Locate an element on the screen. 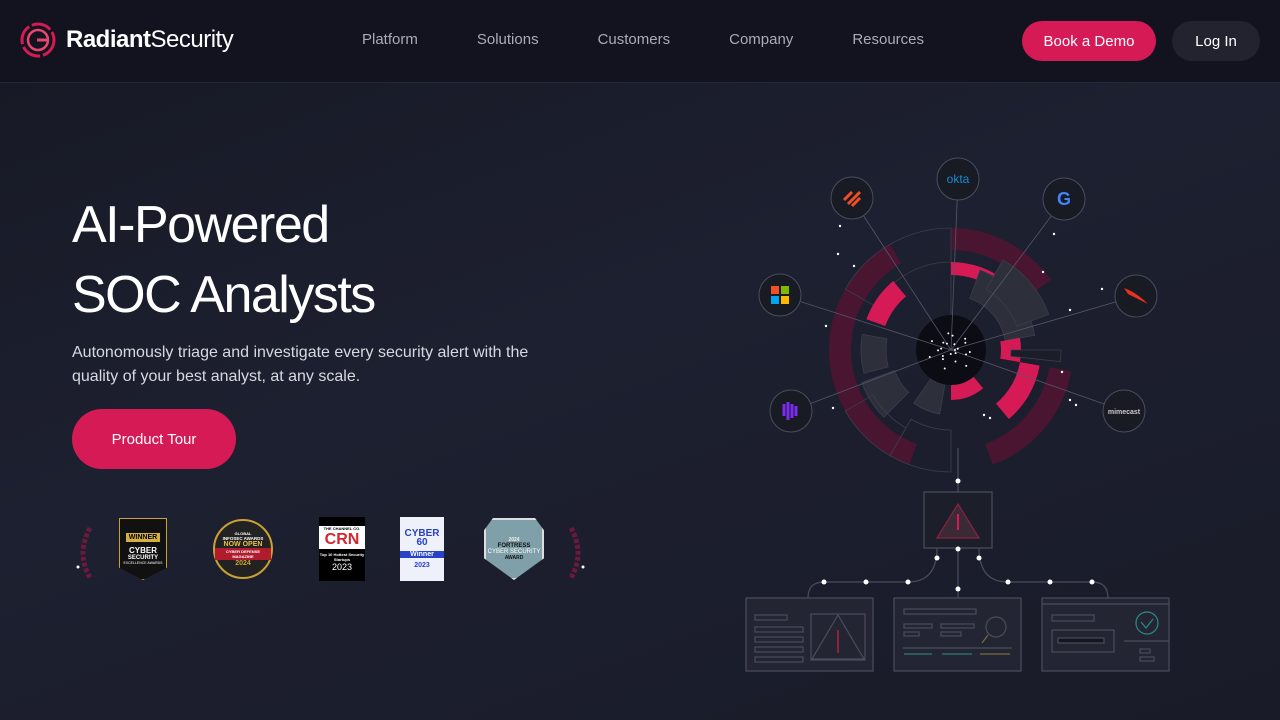 The width and height of the screenshot is (1280, 720). award-text: CYBER DEFENSE MAGAZINE is located at coordinates (243, 554).